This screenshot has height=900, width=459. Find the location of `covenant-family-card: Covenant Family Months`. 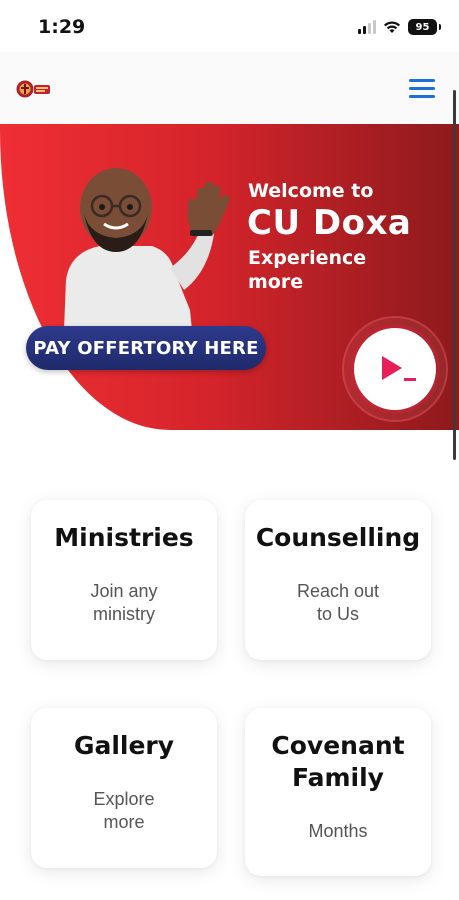

covenant-family-card: Covenant Family Months is located at coordinates (338, 792).